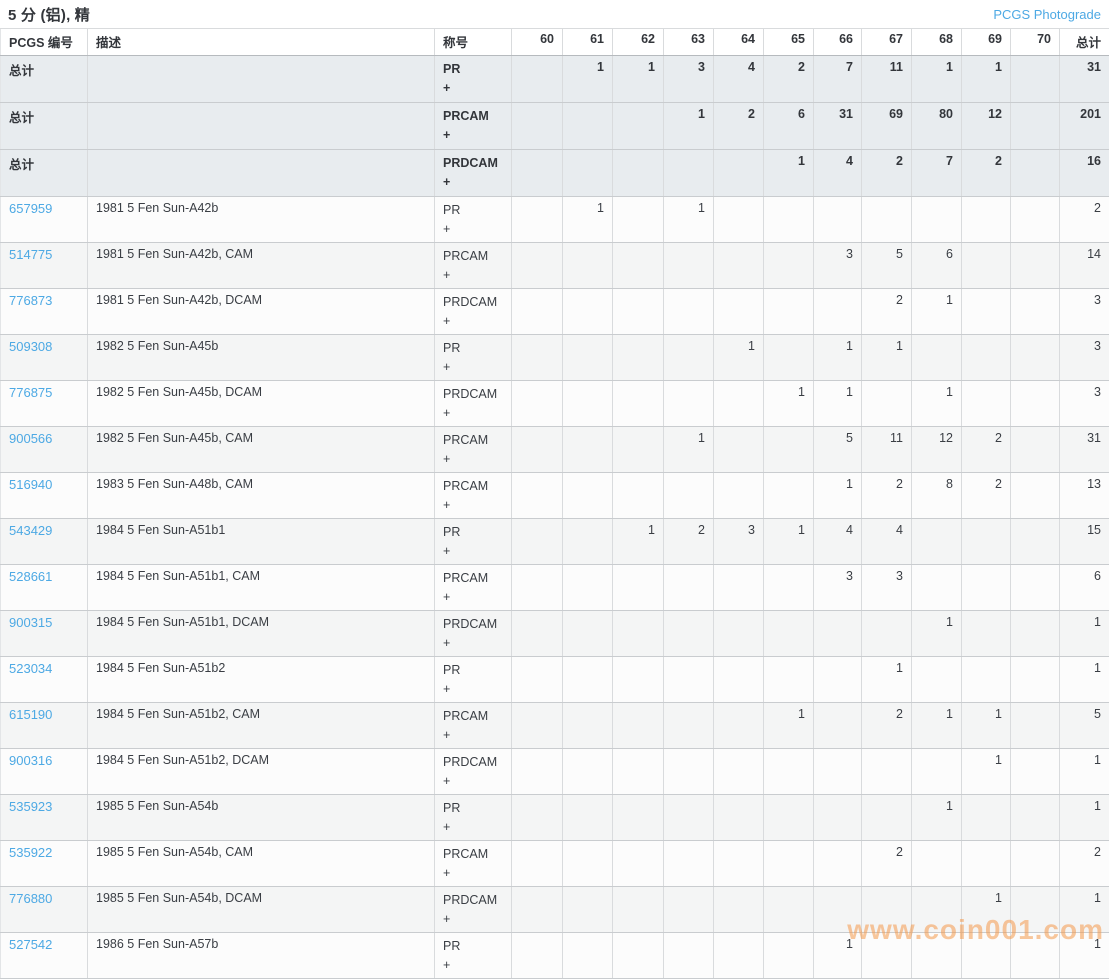 The height and width of the screenshot is (979, 1109). I want to click on grade-69-cell: 1, so click(986, 772).